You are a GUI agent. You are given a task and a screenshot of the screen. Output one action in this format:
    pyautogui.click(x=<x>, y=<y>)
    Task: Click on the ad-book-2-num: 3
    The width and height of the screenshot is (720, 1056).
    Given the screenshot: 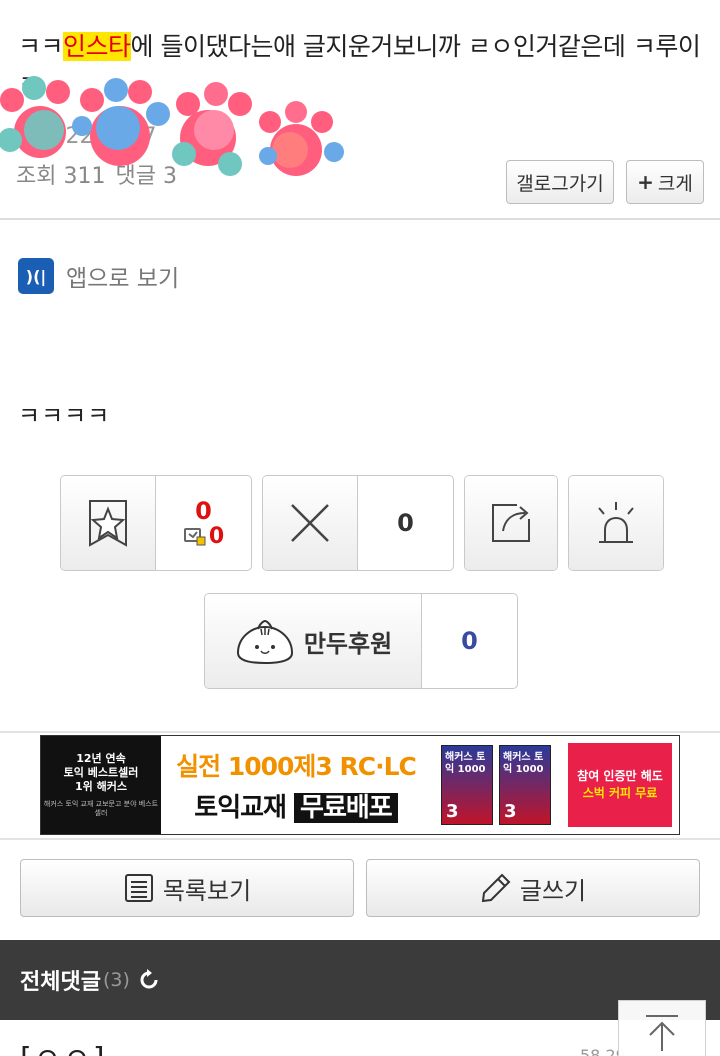 What is the action you would take?
    pyautogui.click(x=510, y=811)
    